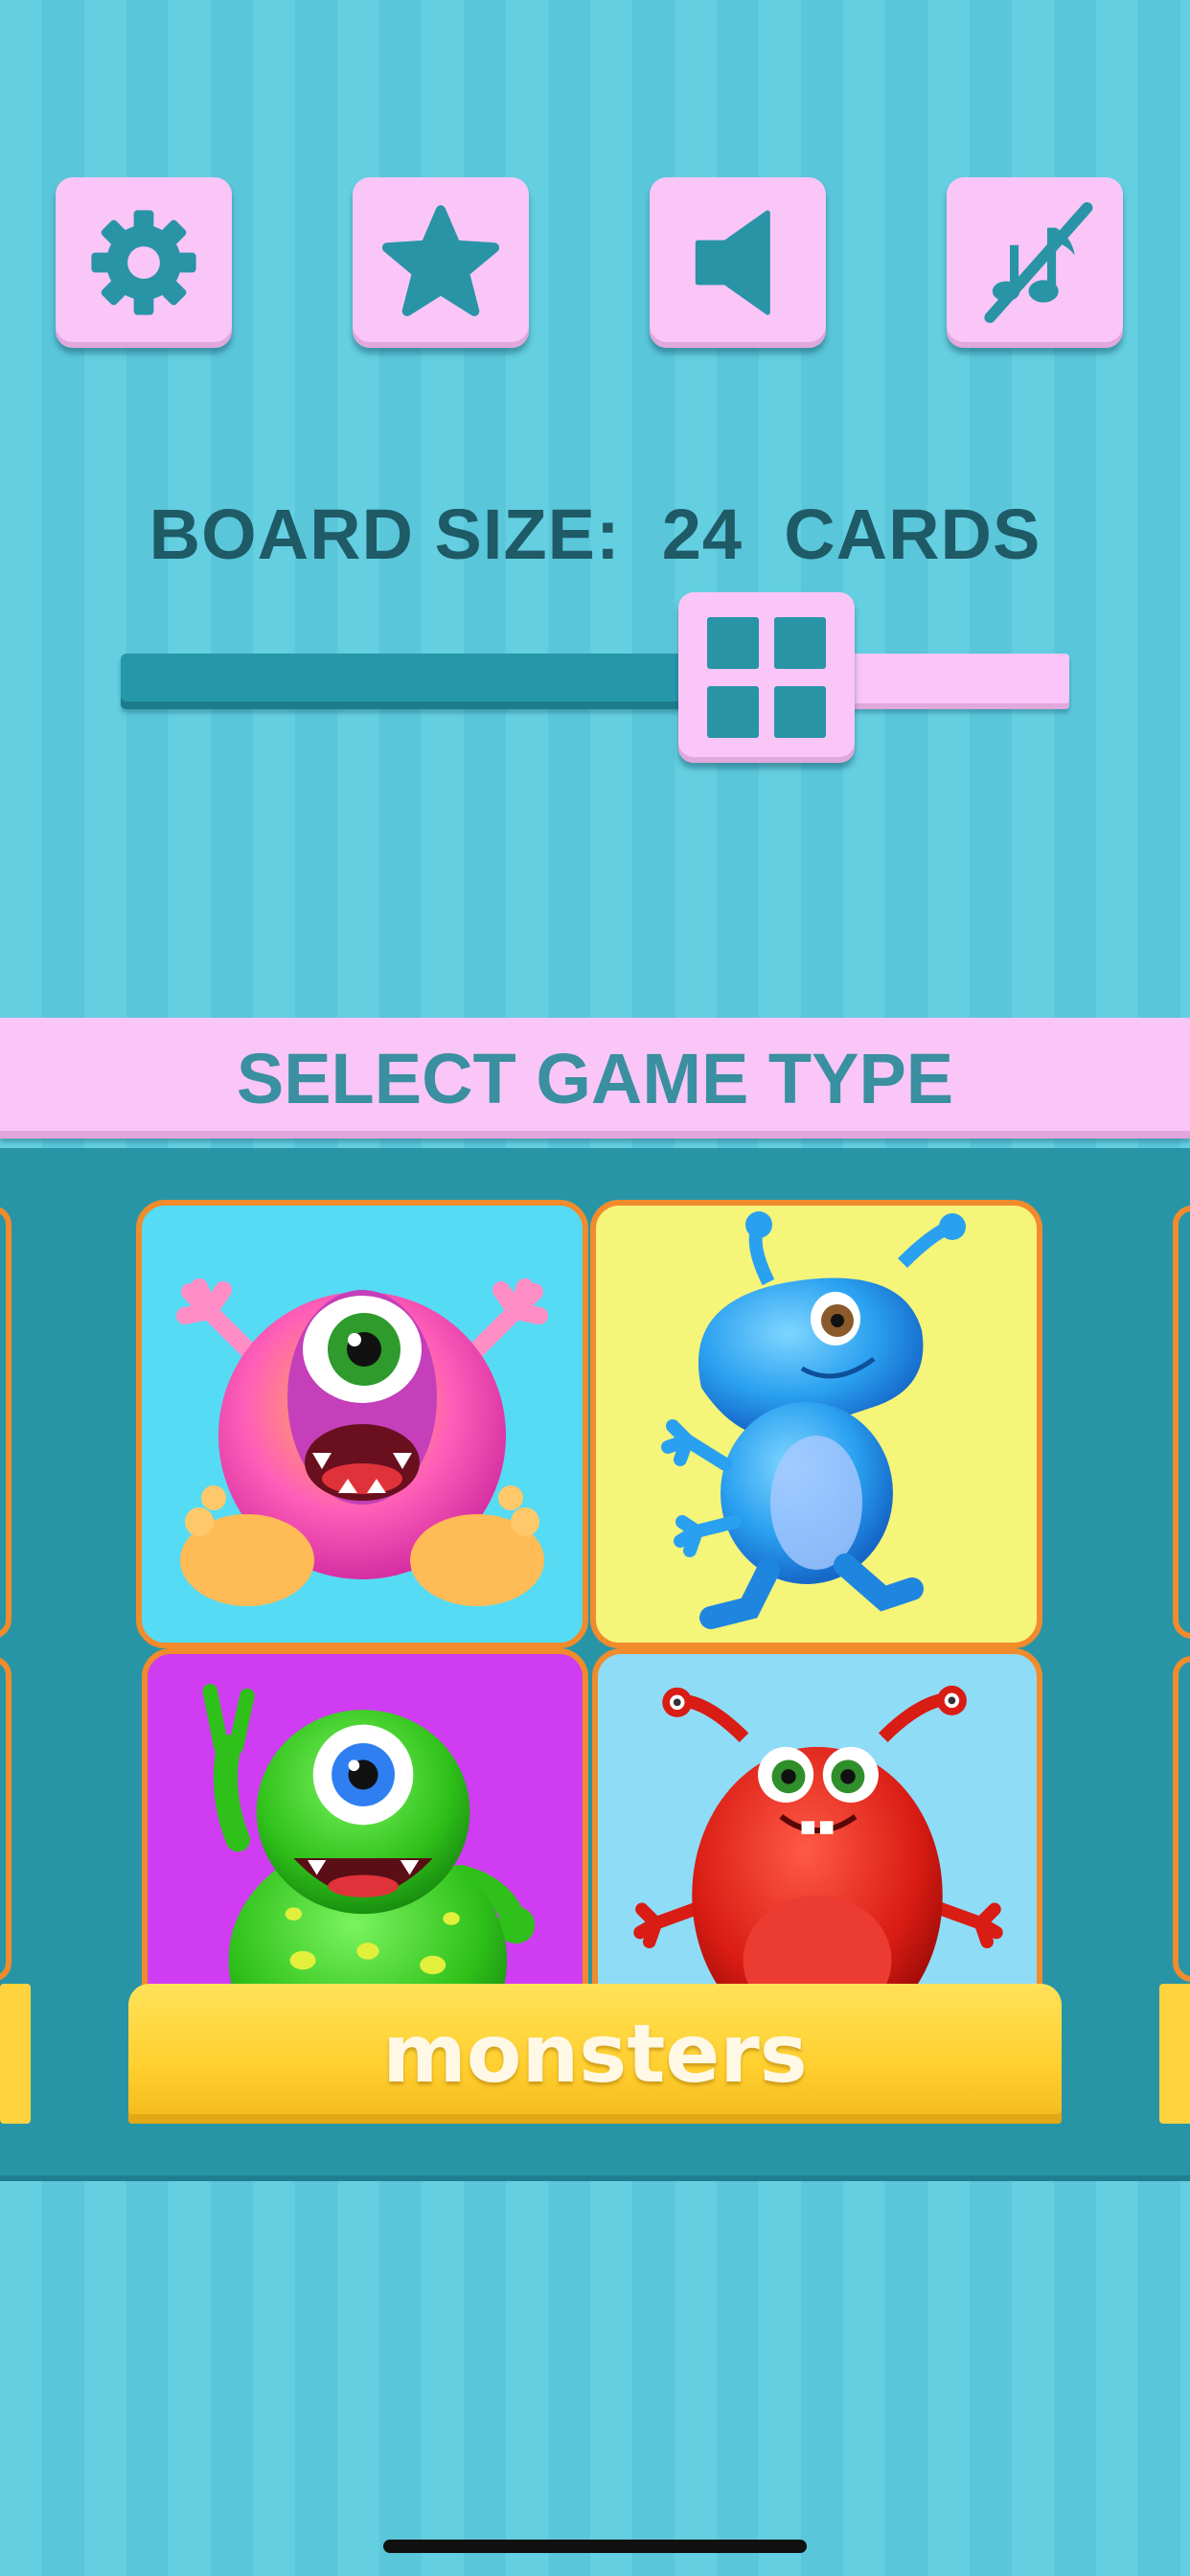 This screenshot has width=1190, height=2576. I want to click on monster-card-blue-alien, so click(816, 1424).